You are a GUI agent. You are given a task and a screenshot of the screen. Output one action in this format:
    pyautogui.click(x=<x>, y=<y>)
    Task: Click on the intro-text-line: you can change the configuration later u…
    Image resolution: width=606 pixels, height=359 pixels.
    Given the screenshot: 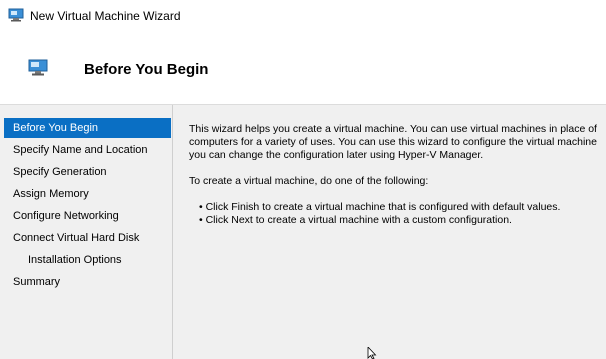 What is the action you would take?
    pyautogui.click(x=336, y=155)
    